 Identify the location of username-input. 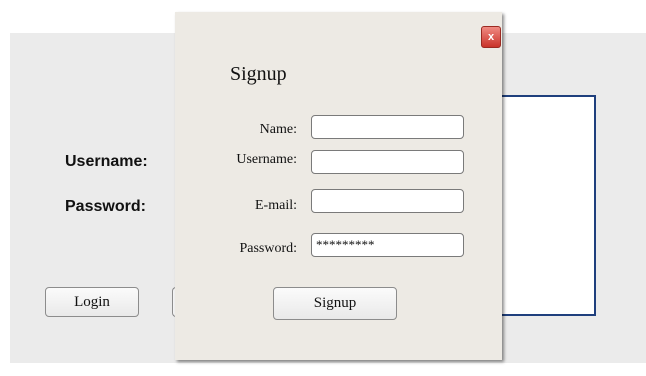
(387, 162).